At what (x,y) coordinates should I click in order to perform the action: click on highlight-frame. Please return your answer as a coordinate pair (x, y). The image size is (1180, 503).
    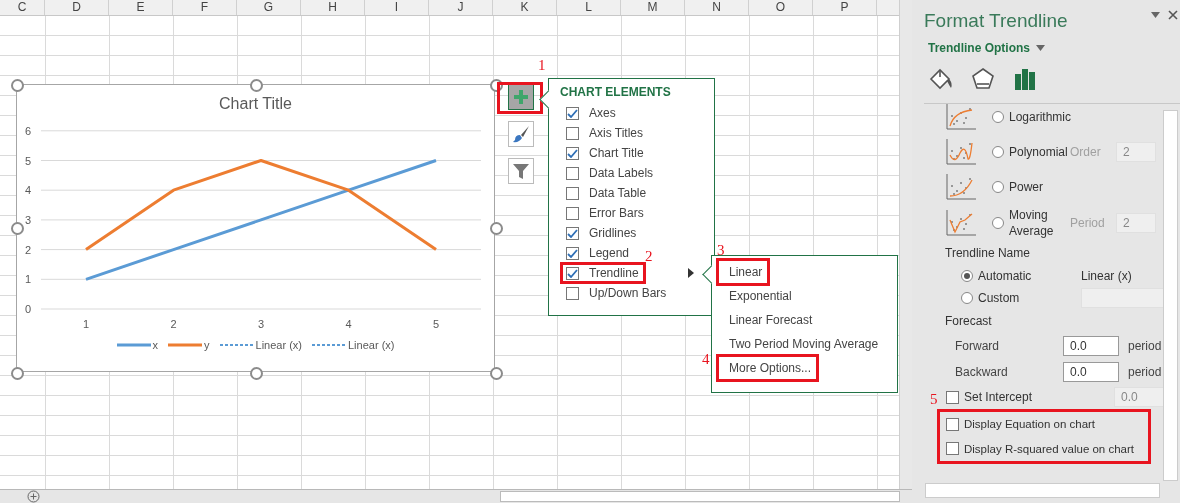
    Looking at the image, I should click on (520, 98).